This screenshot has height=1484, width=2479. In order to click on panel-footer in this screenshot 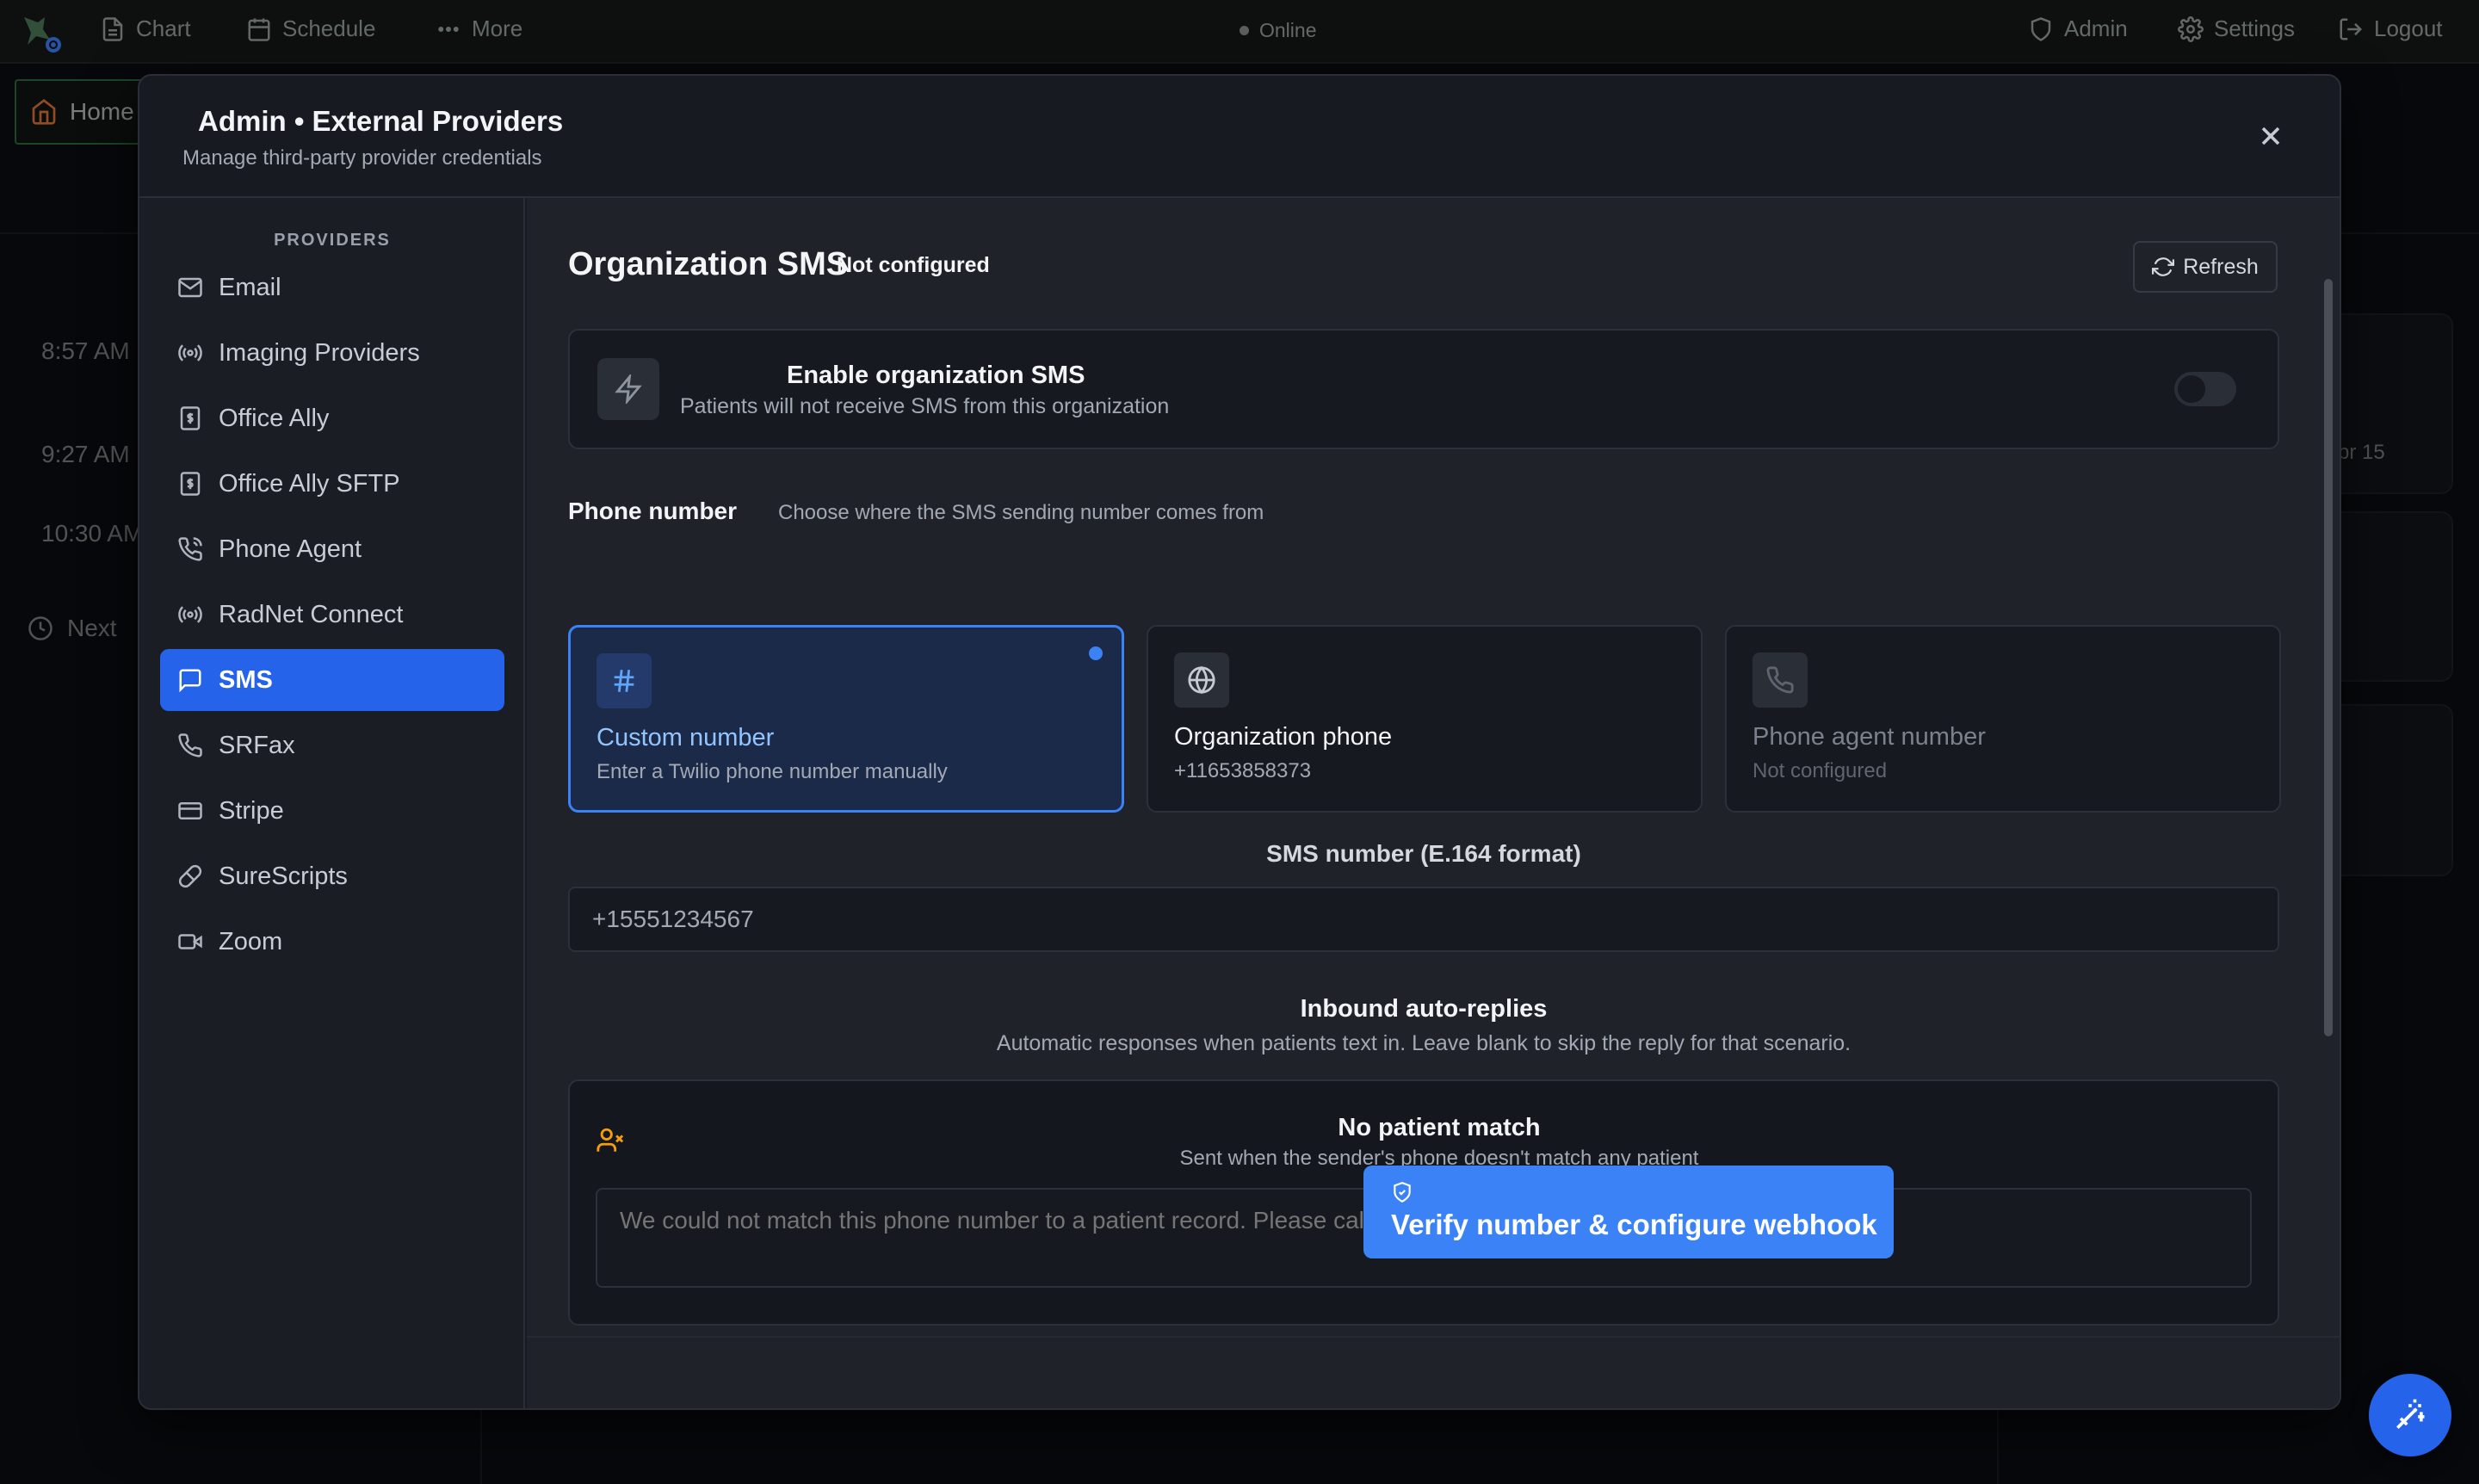, I will do `click(1433, 1372)`.